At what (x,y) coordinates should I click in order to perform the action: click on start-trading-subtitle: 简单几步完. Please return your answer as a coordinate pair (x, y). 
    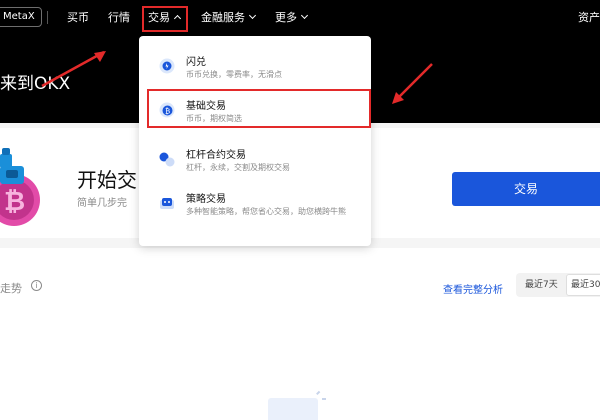
    Looking at the image, I should click on (102, 203).